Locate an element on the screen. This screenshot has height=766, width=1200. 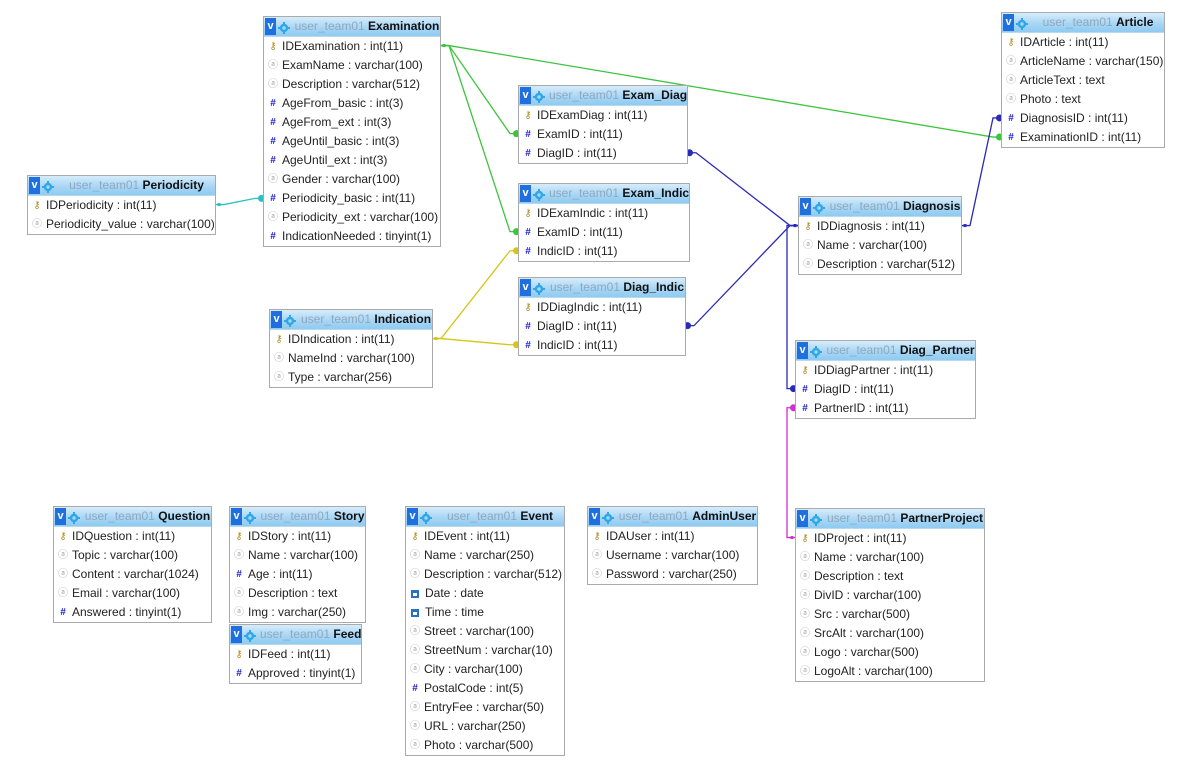
column-row: ⓐ LogoAlt : varchar(100) is located at coordinates (890, 671).